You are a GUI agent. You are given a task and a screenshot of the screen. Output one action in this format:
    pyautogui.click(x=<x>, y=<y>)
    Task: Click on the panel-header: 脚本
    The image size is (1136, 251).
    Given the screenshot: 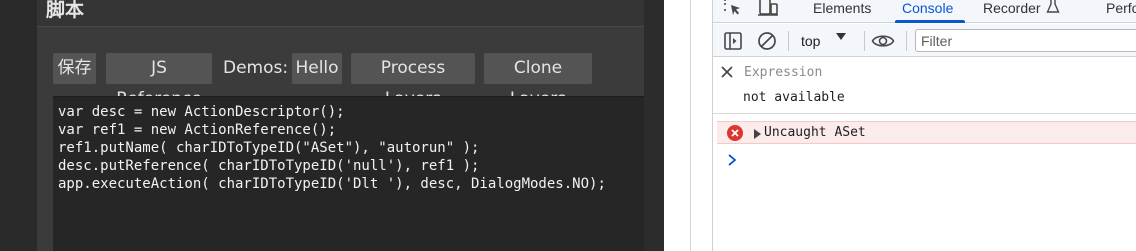 What is the action you would take?
    pyautogui.click(x=340, y=13)
    